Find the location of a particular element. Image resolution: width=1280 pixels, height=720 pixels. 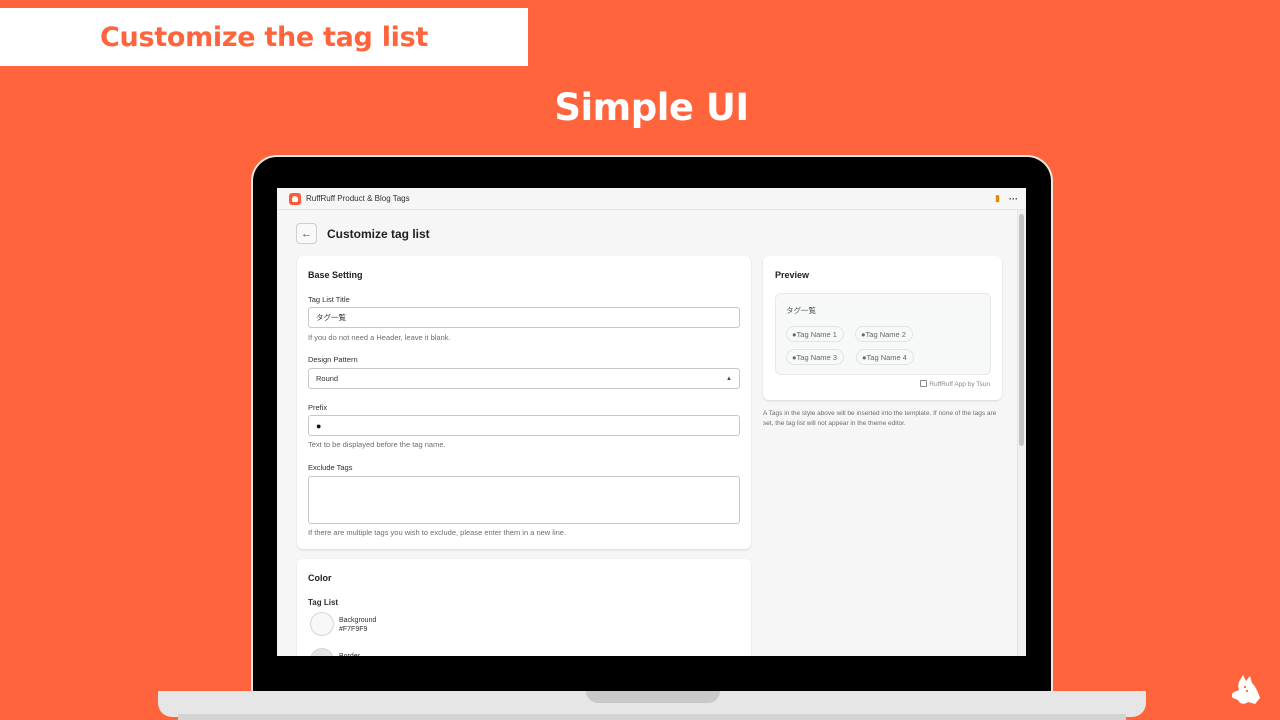

card-title: Preview is located at coordinates (792, 275).